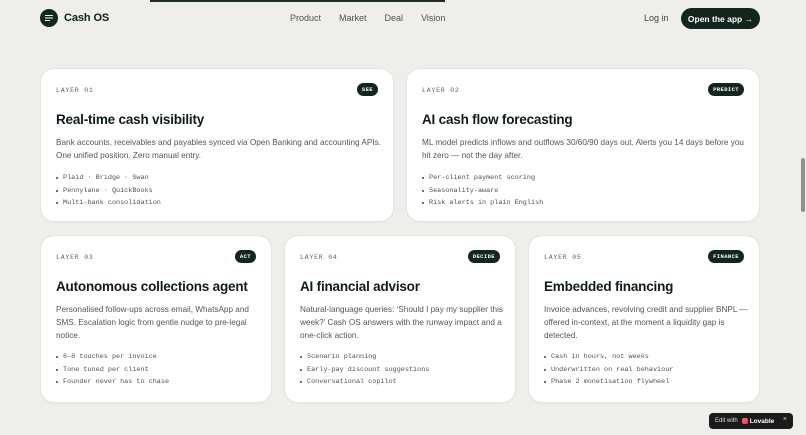 This screenshot has width=806, height=435. What do you see at coordinates (112, 203) in the screenshot?
I see `list-item-text: Multi-bank consolidation` at bounding box center [112, 203].